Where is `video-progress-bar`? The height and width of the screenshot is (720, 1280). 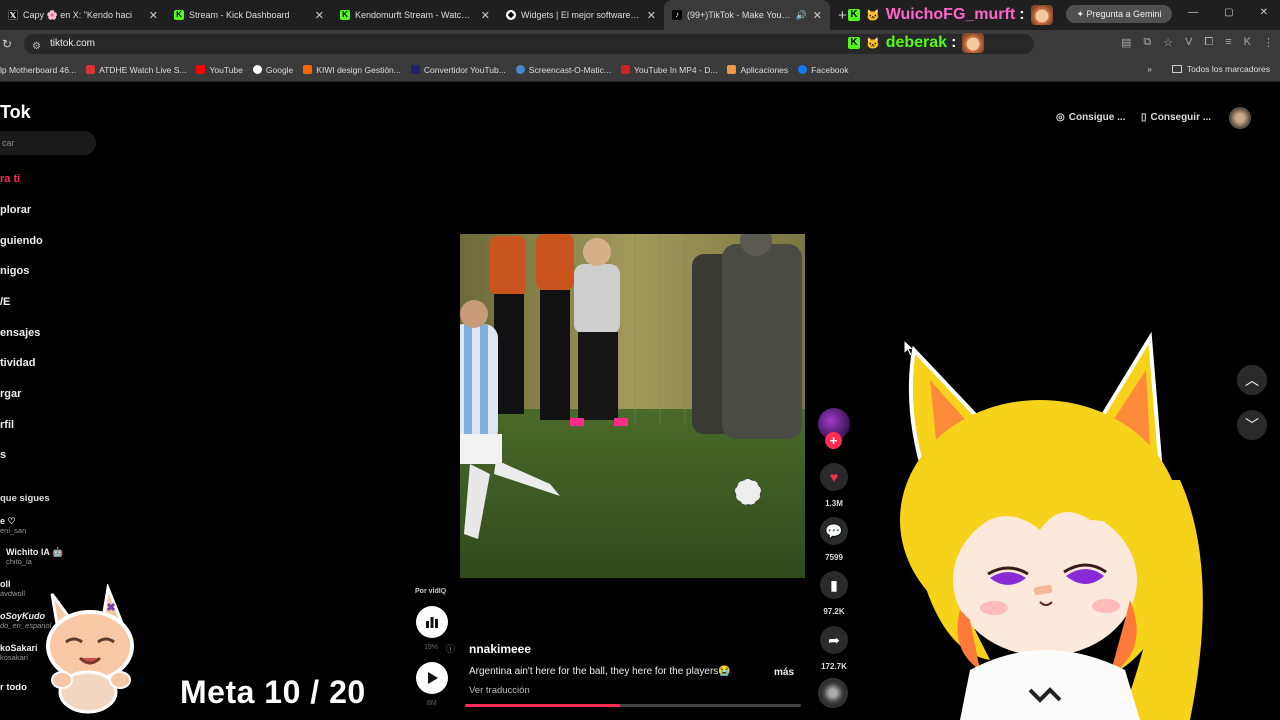 video-progress-bar is located at coordinates (633, 705).